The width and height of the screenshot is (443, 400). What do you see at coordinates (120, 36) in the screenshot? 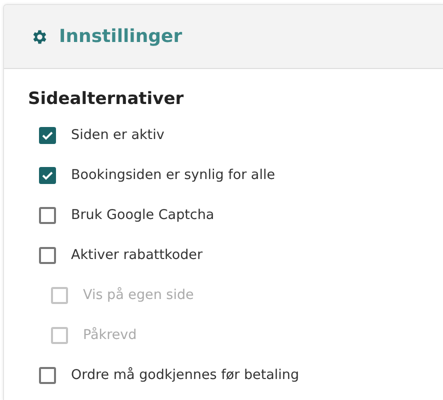
I see `card-title: Innstillinger` at bounding box center [120, 36].